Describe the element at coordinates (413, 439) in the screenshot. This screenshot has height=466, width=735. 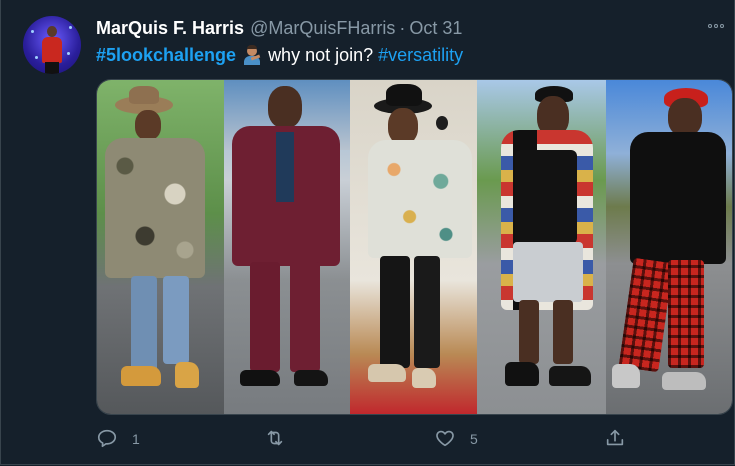
I see `tweet-actions: 1 5` at that location.